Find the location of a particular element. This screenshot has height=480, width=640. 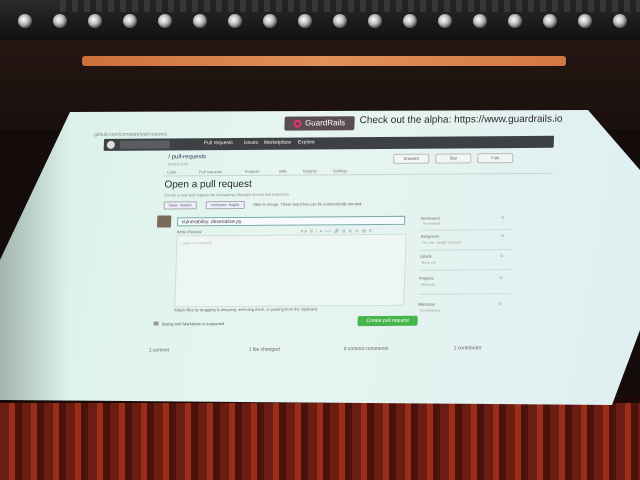

comment-placeholder: Leave a comment is located at coordinates (196, 243).